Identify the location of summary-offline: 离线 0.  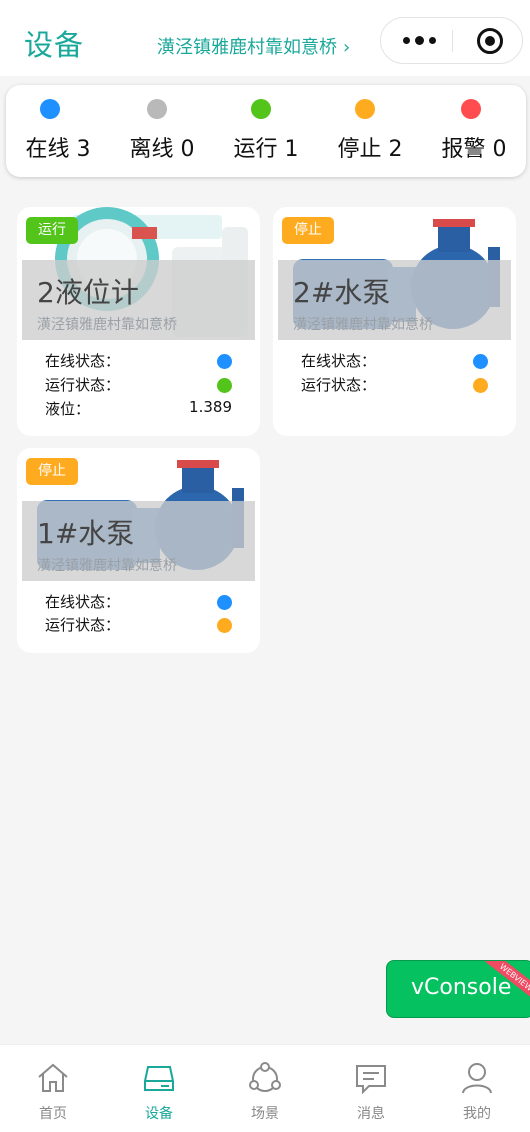
(162, 131).